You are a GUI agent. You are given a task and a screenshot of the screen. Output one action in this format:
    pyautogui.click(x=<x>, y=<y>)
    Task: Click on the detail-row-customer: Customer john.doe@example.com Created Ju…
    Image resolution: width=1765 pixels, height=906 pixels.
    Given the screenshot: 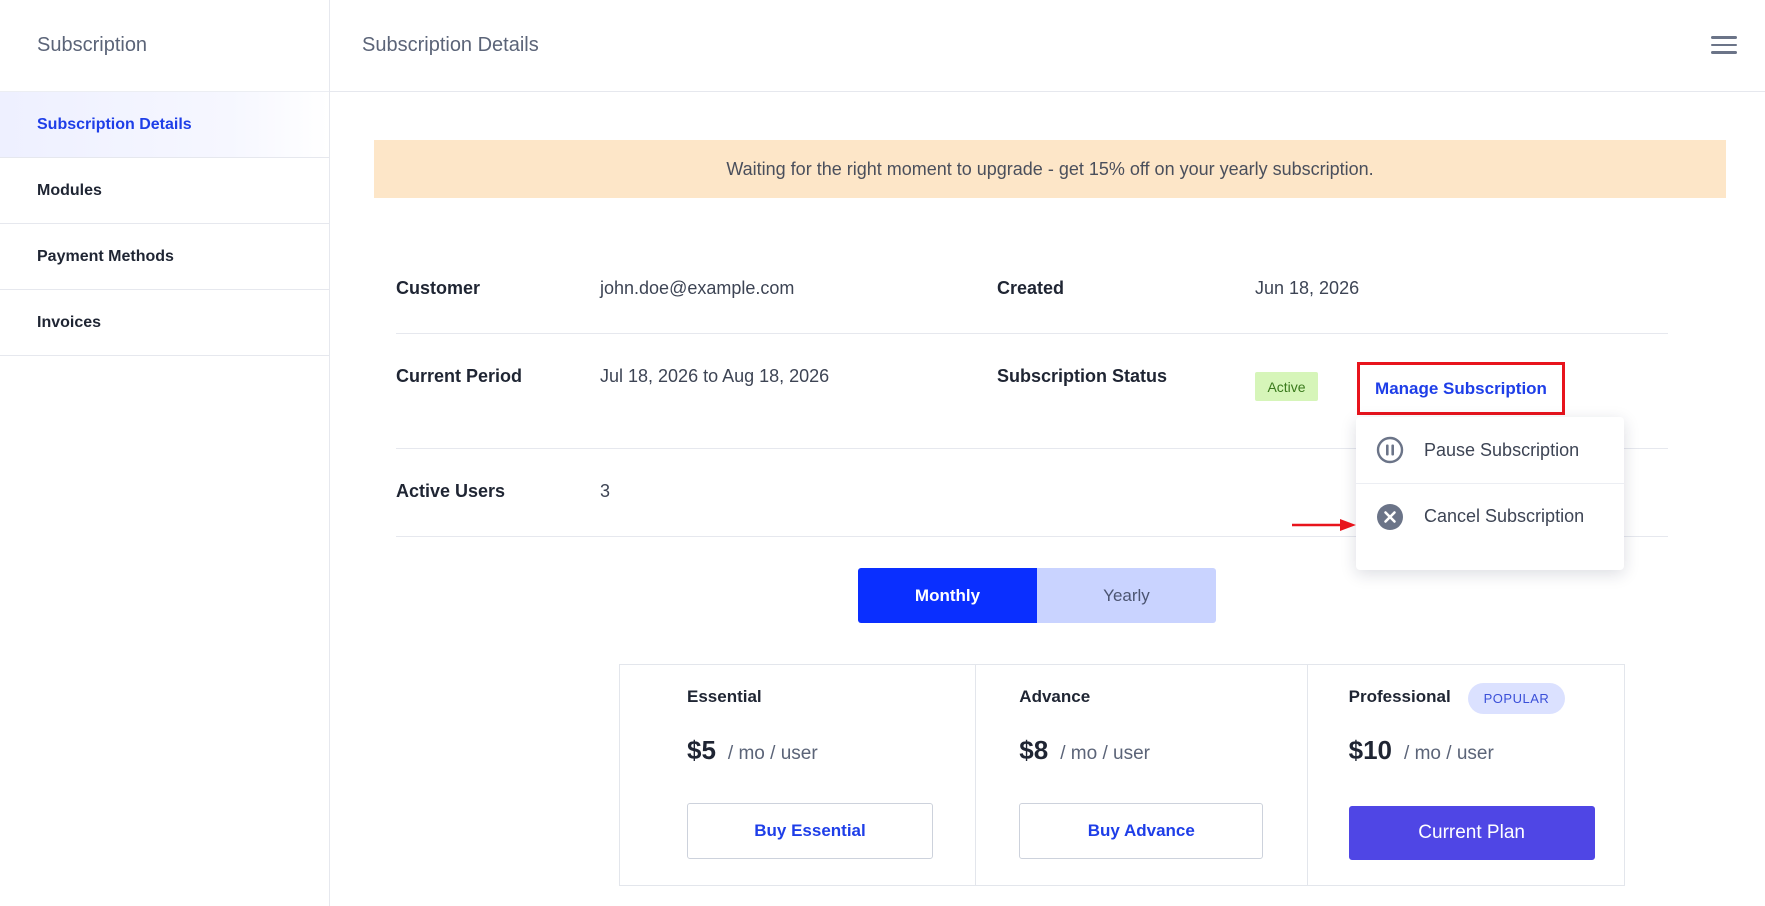 What is the action you would take?
    pyautogui.click(x=1032, y=291)
    